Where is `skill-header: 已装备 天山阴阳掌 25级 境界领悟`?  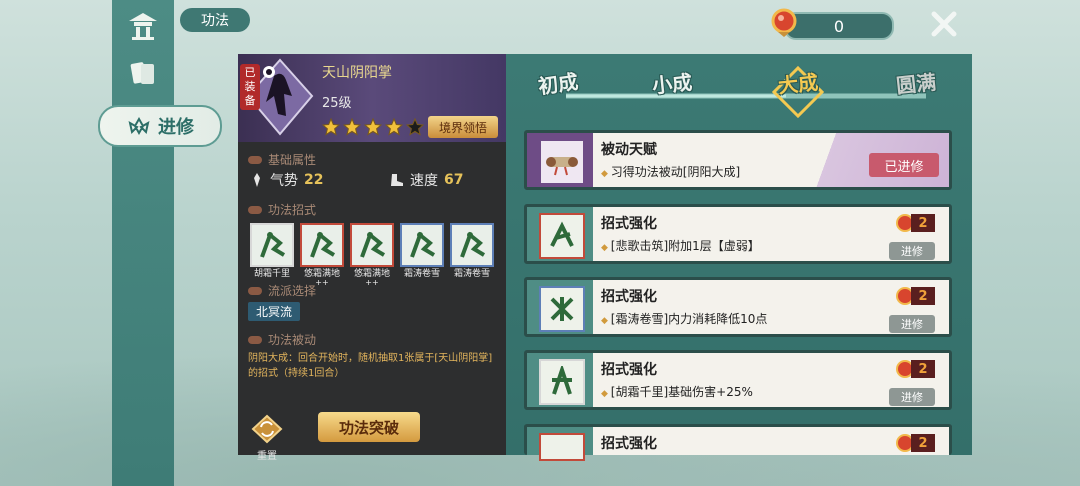 skill-header: 已装备 天山阴阳掌 25级 境界领悟 is located at coordinates (372, 98).